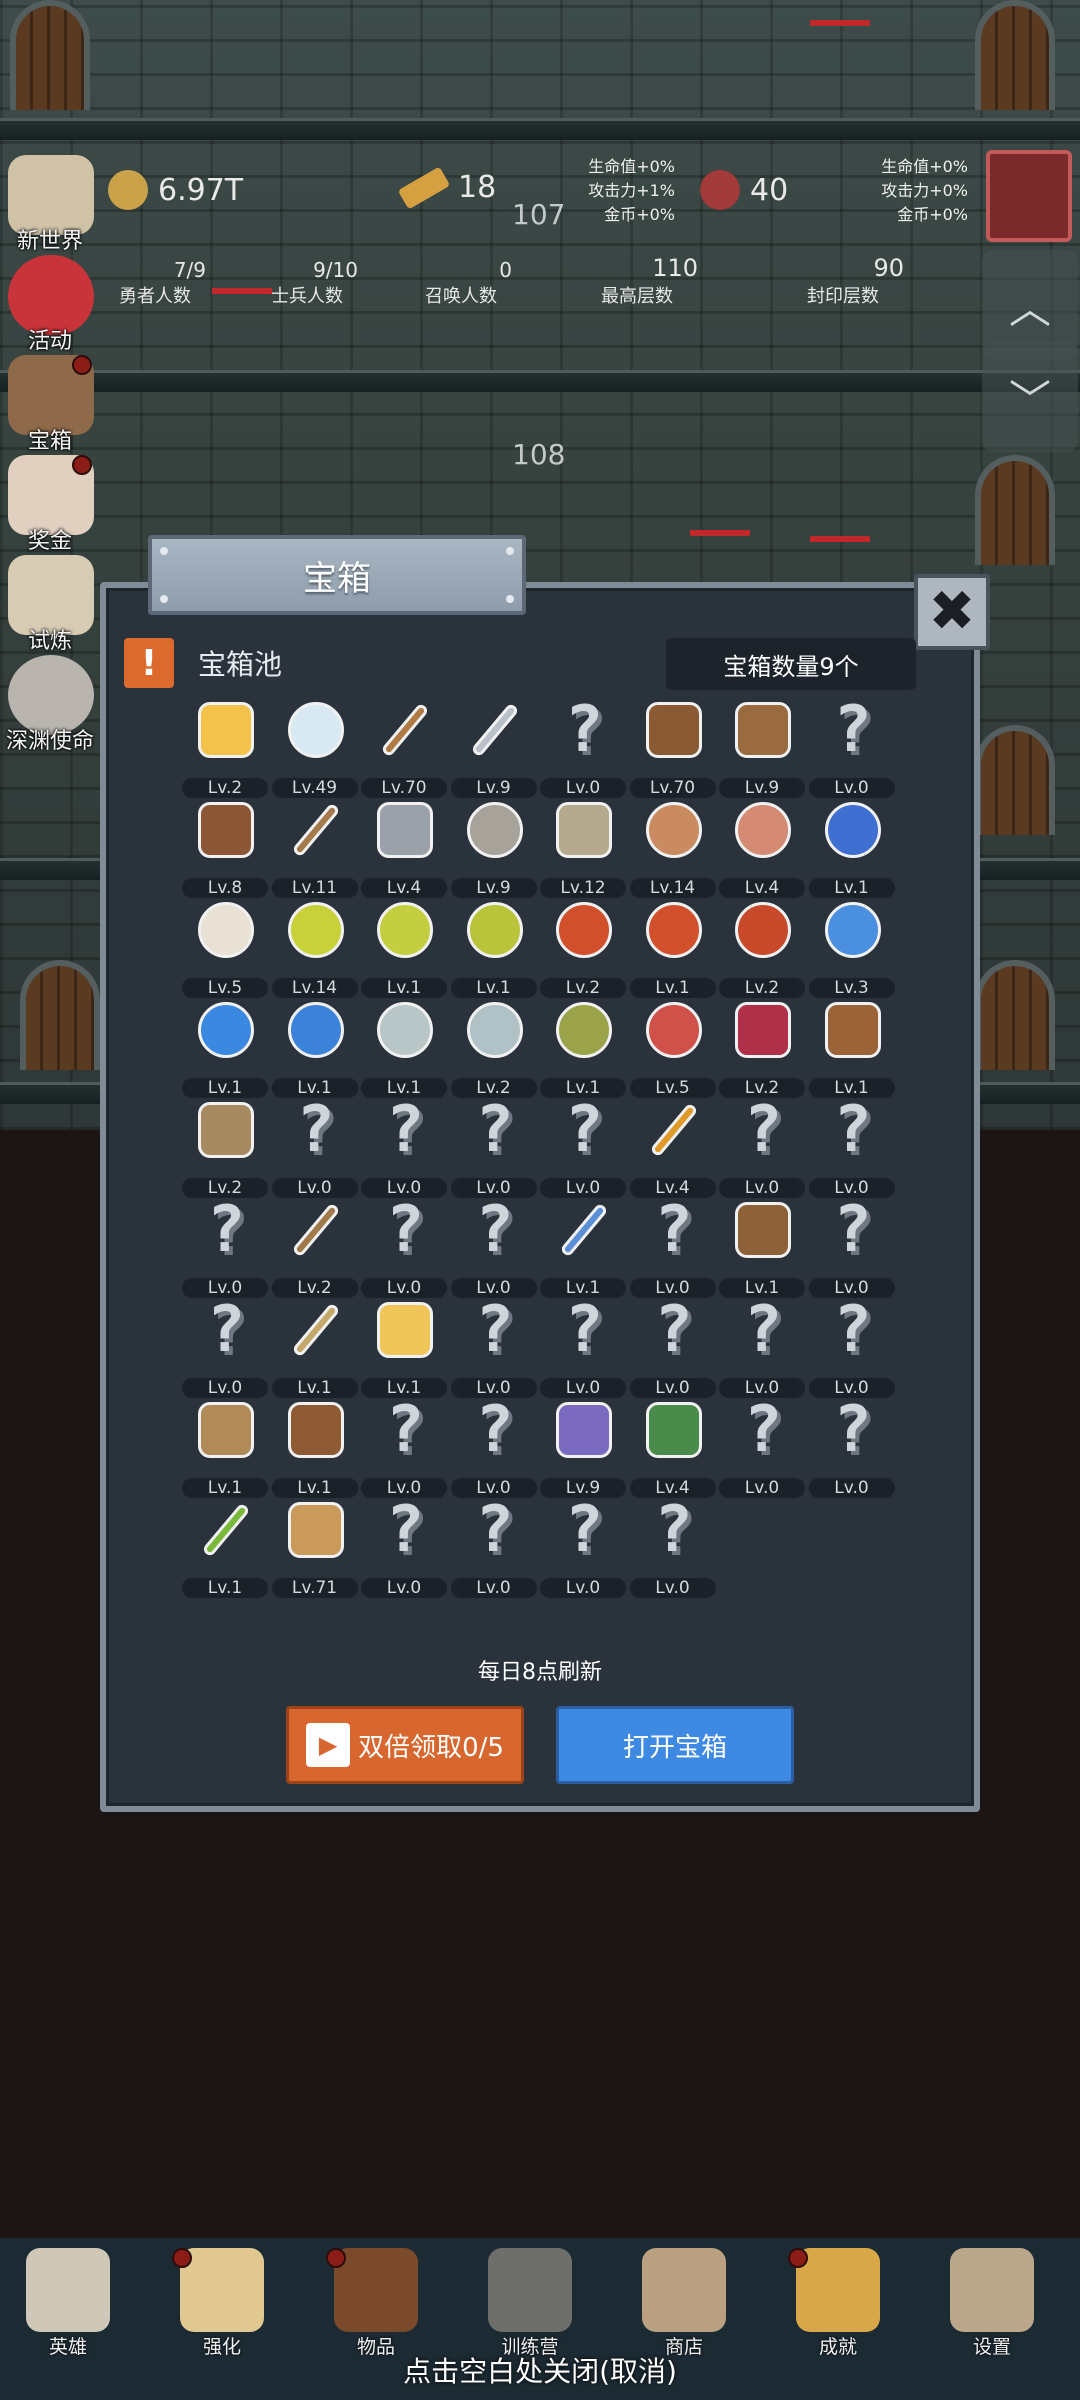 The width and height of the screenshot is (1080, 2400). Describe the element at coordinates (316, 830) in the screenshot. I see `dagger-icon` at that location.